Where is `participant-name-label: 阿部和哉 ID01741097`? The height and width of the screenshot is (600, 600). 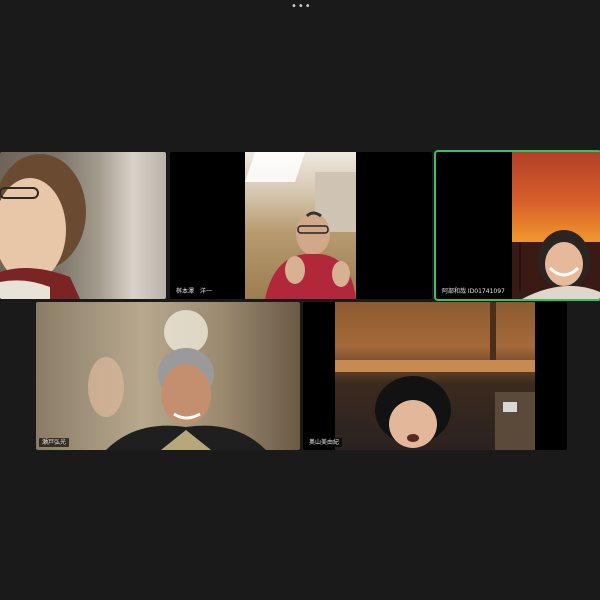 participant-name-label: 阿部和哉 ID01741097 is located at coordinates (473, 291).